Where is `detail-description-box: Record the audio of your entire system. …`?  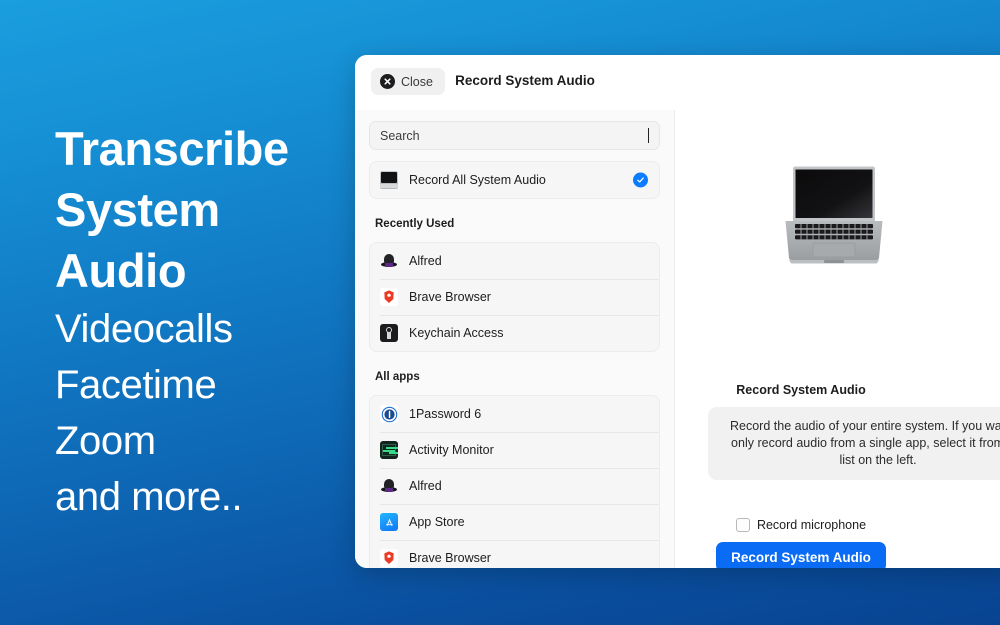 detail-description-box: Record the audio of your entire system. … is located at coordinates (854, 443).